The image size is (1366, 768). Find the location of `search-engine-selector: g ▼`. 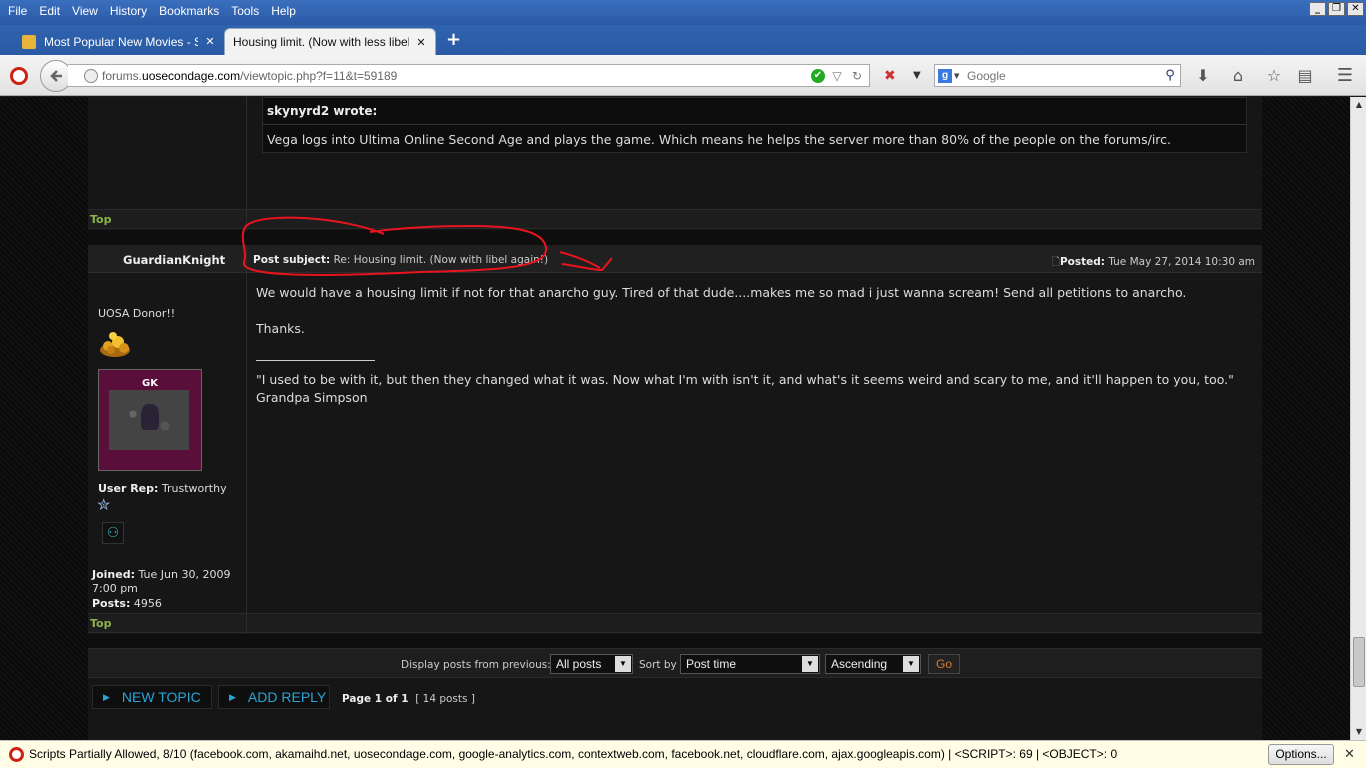

search-engine-selector: g ▼ is located at coordinates (949, 75).